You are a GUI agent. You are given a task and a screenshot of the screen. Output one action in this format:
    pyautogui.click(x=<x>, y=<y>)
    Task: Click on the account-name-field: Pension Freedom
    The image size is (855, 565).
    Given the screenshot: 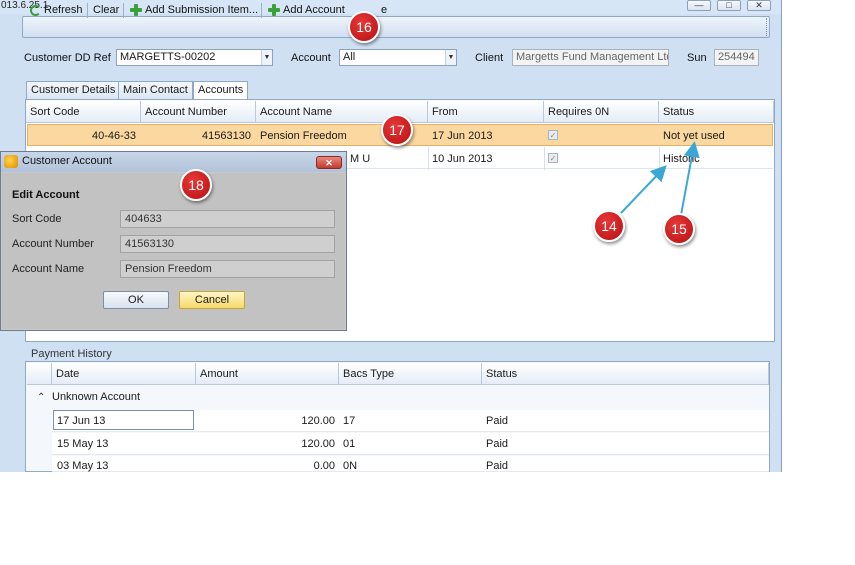 What is the action you would take?
    pyautogui.click(x=227, y=269)
    